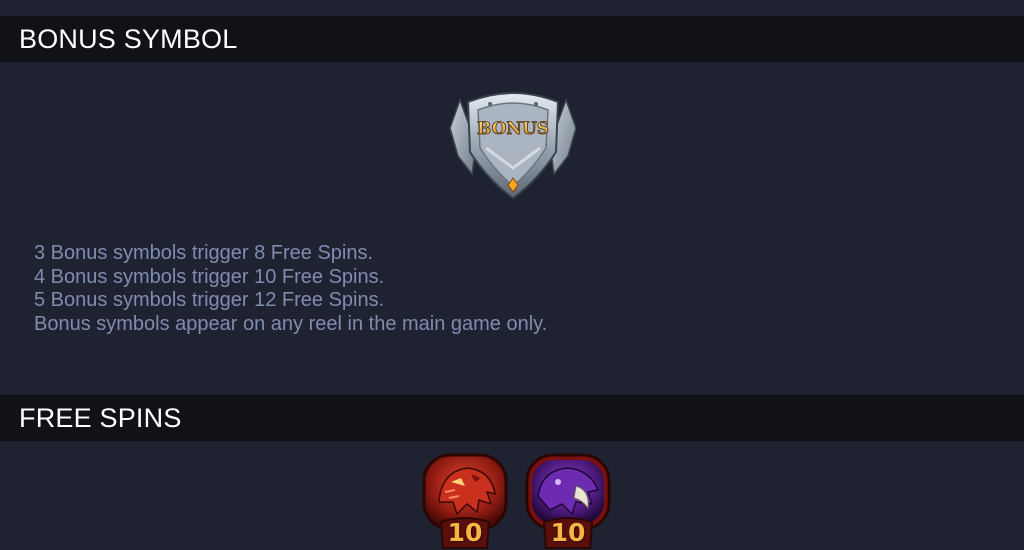 The height and width of the screenshot is (550, 1024). What do you see at coordinates (209, 276) in the screenshot?
I see `rule-line: 4 Bonus symbols trigger 10 Free Spins.` at bounding box center [209, 276].